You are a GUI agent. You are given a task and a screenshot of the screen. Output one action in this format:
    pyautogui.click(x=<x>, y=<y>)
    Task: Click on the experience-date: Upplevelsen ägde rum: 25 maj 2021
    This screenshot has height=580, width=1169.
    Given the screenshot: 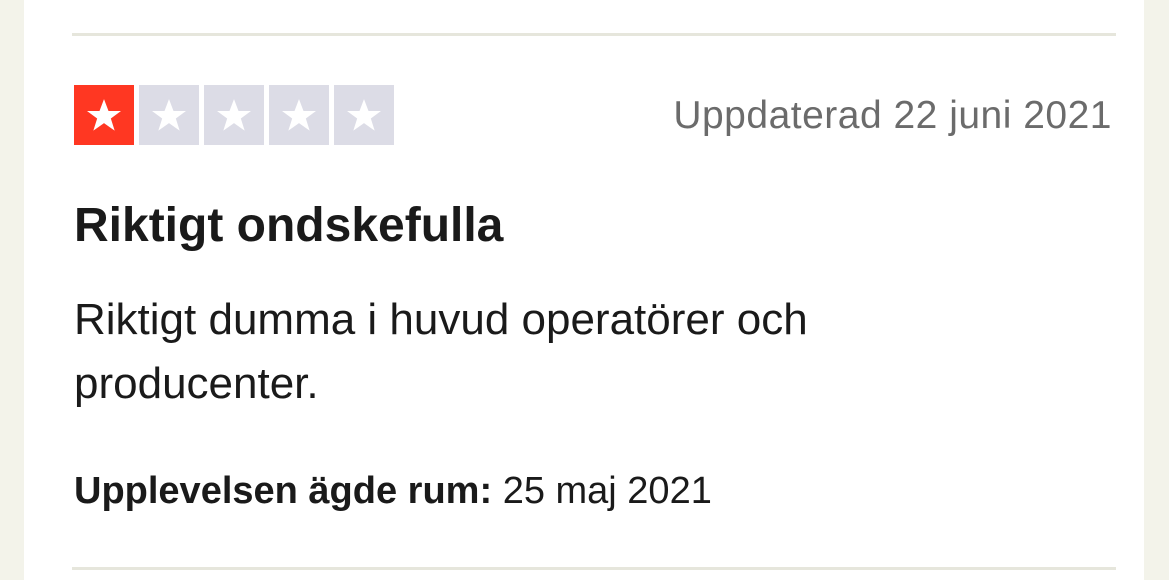 What is the action you would take?
    pyautogui.click(x=393, y=491)
    